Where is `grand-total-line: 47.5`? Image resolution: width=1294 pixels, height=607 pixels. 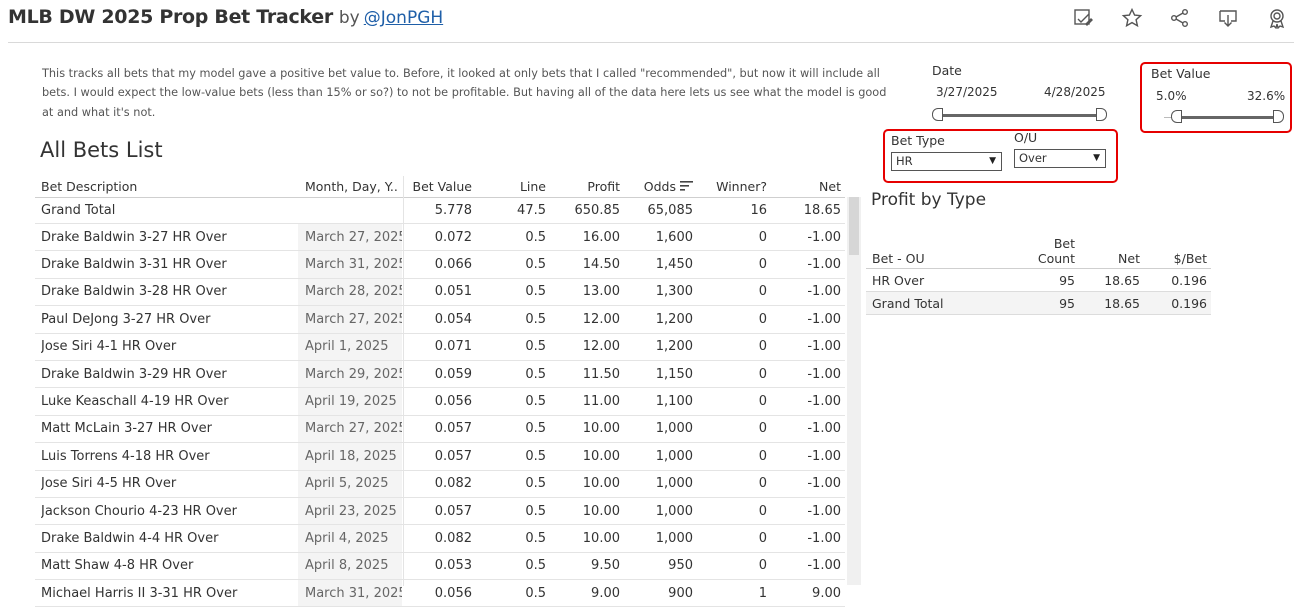
grand-total-line: 47.5 is located at coordinates (531, 210).